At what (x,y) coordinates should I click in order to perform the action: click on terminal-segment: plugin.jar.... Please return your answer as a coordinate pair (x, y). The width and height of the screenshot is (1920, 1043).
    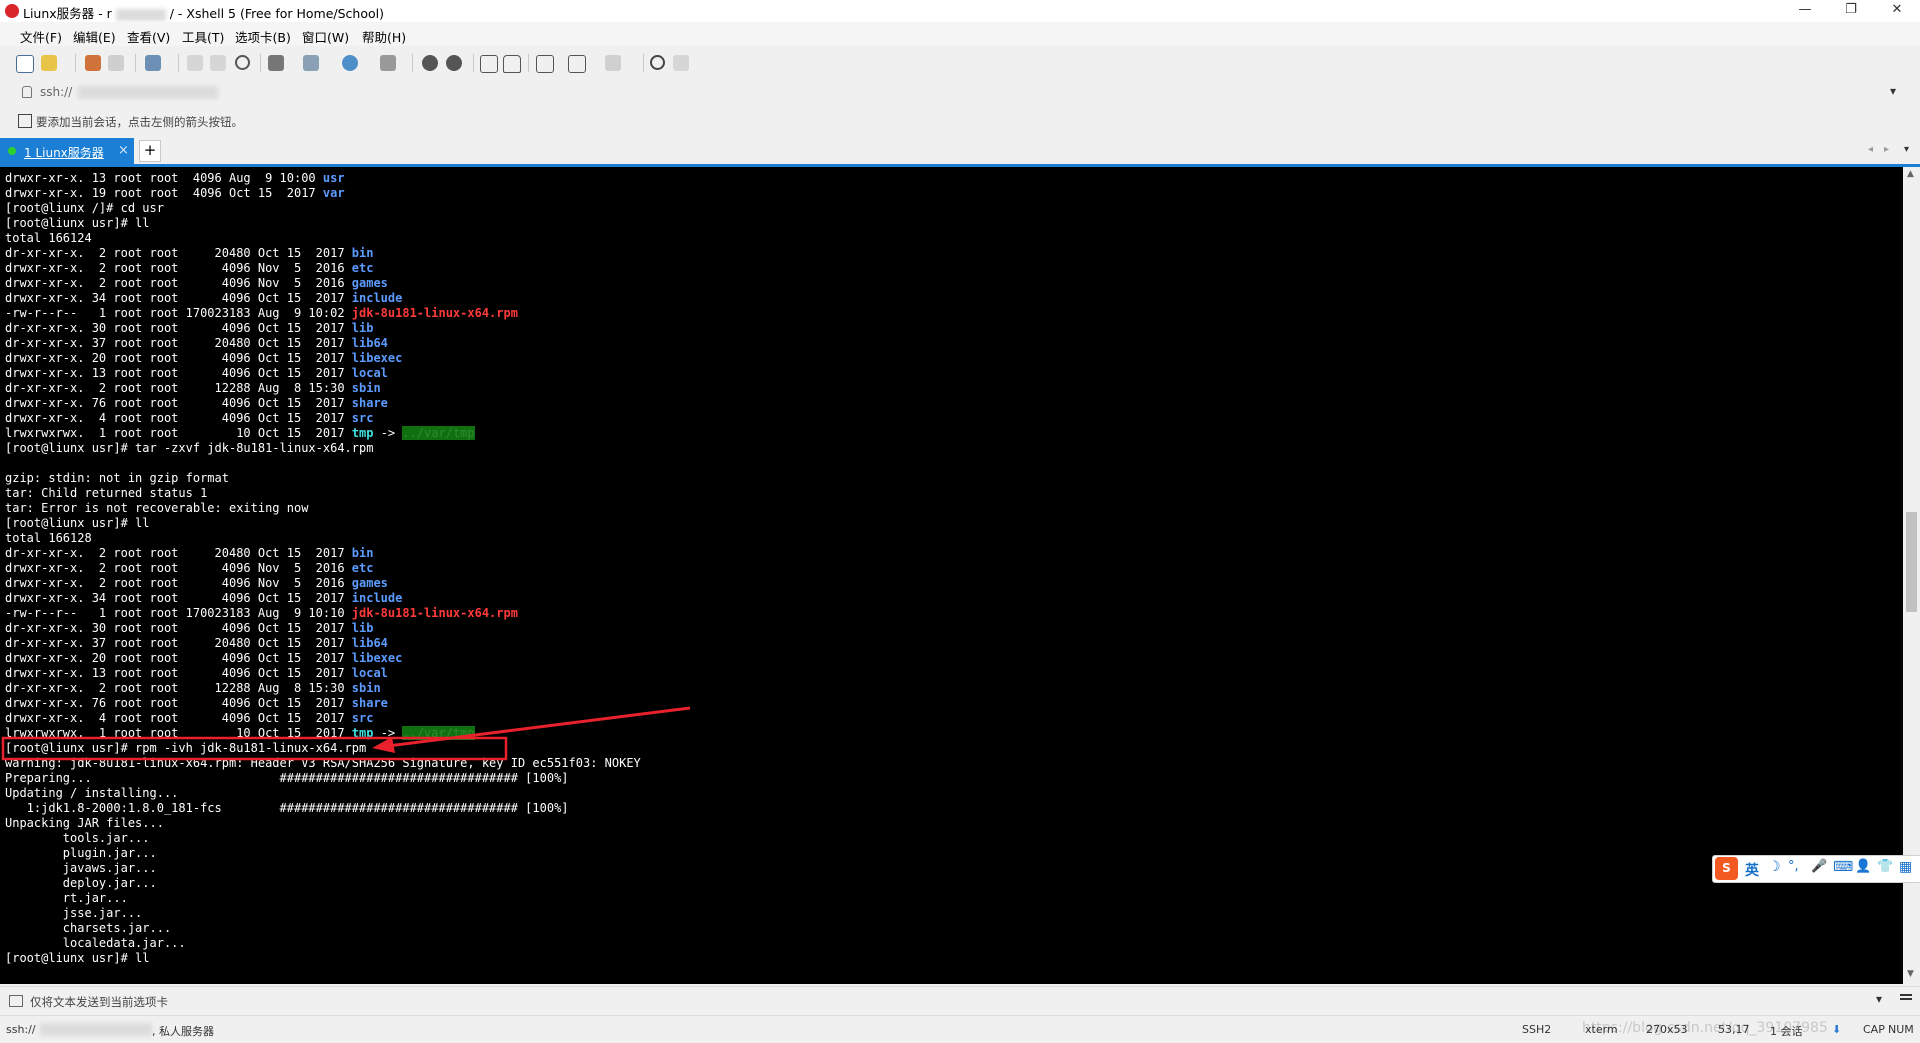
    Looking at the image, I should click on (81, 853).